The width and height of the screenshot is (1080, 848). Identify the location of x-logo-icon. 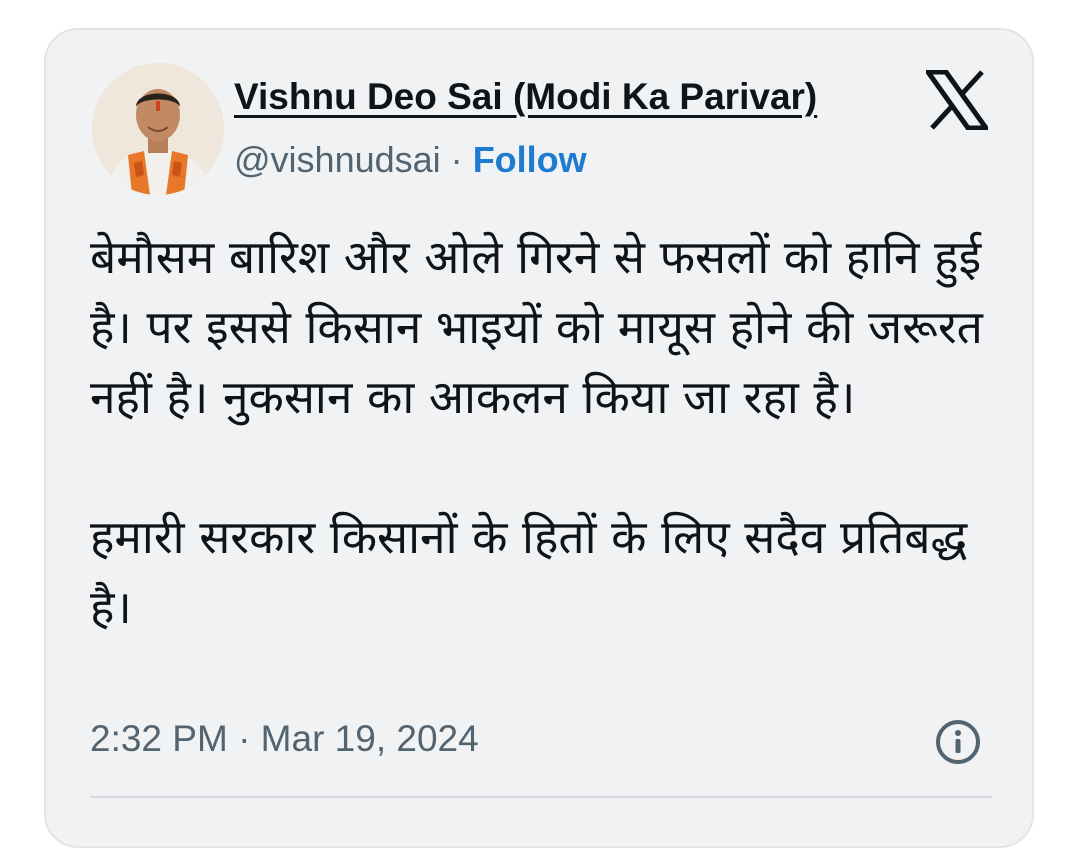
(957, 100).